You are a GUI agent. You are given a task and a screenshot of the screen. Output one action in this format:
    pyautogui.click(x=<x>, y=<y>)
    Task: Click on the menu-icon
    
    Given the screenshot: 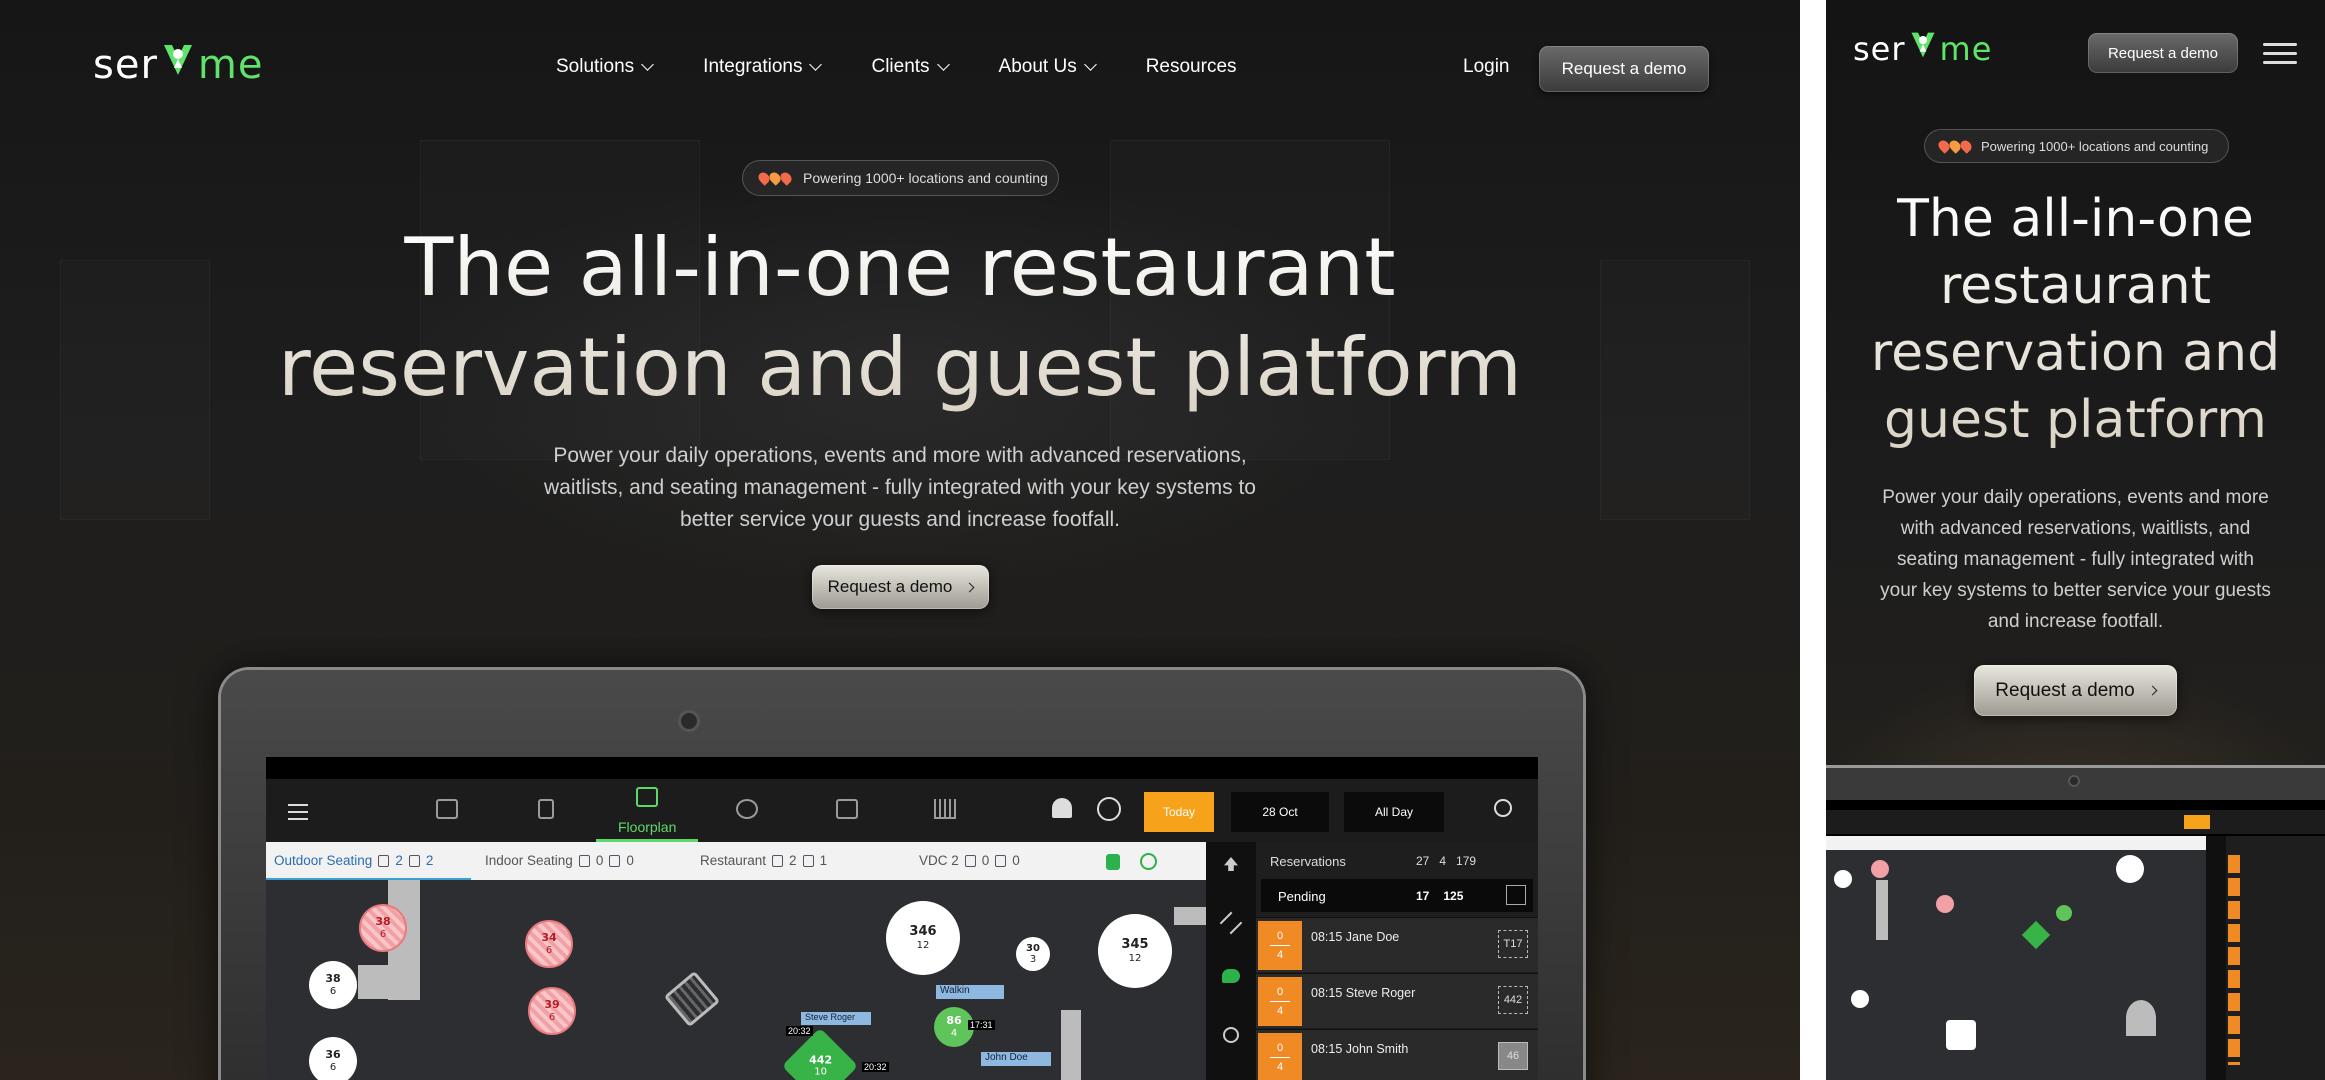 What is the action you would take?
    pyautogui.click(x=298, y=814)
    